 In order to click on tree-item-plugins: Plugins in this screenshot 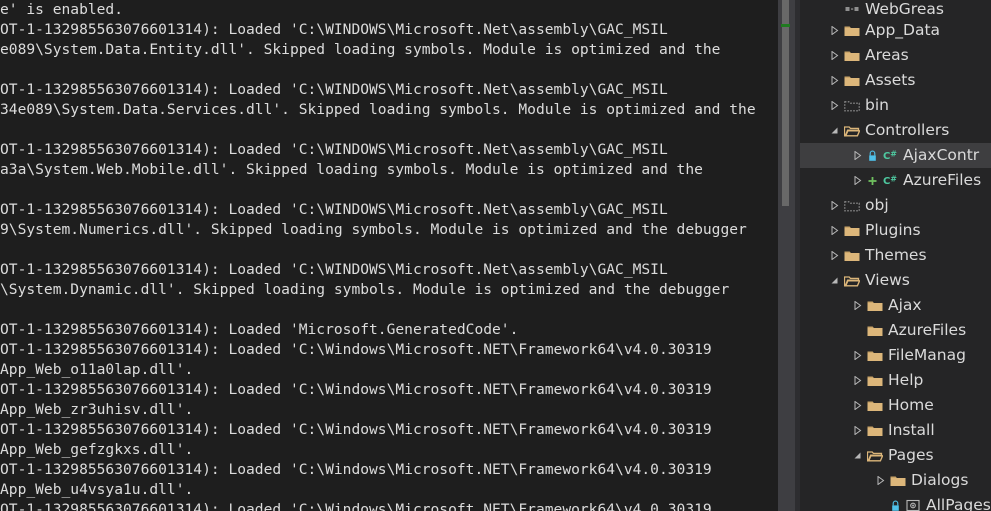, I will do `click(895, 230)`.